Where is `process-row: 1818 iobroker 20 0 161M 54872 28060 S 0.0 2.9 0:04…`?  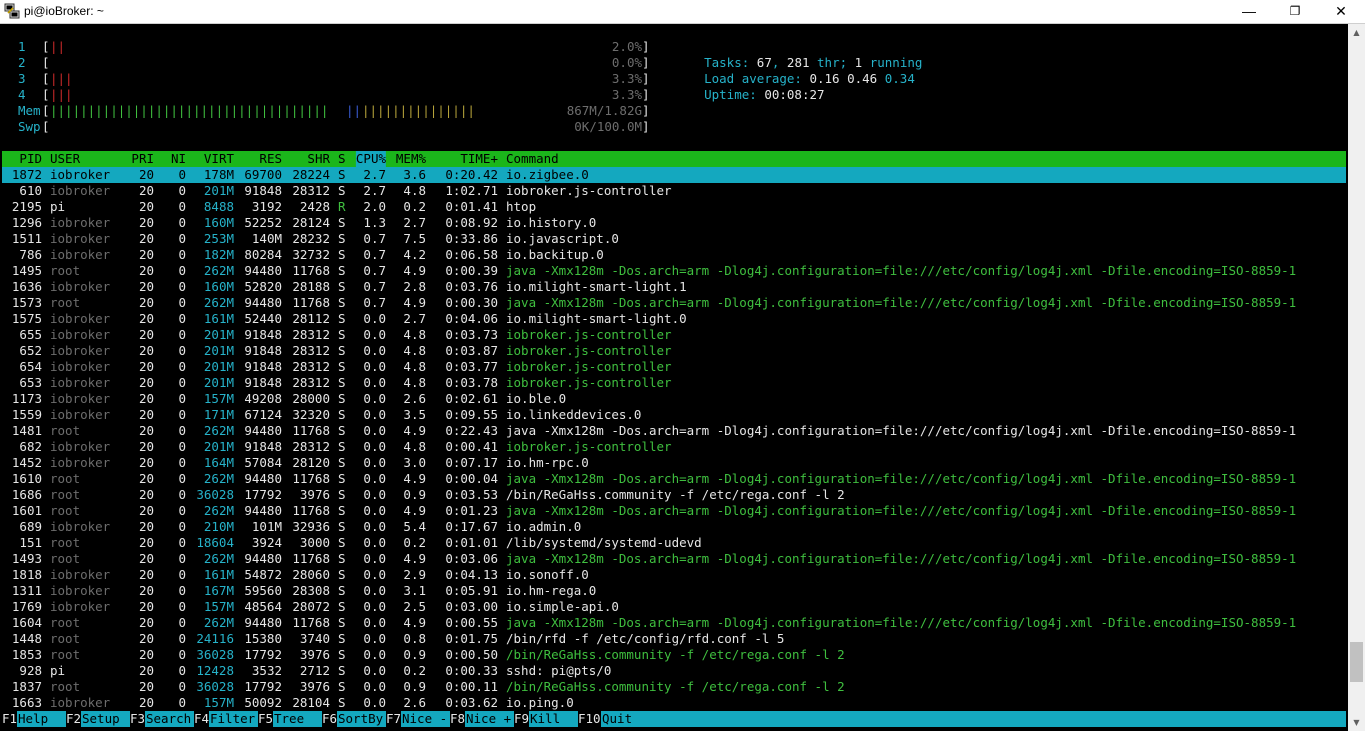
process-row: 1818 iobroker 20 0 161M 54872 28060 S 0.0 2.9 0:04… is located at coordinates (674, 575).